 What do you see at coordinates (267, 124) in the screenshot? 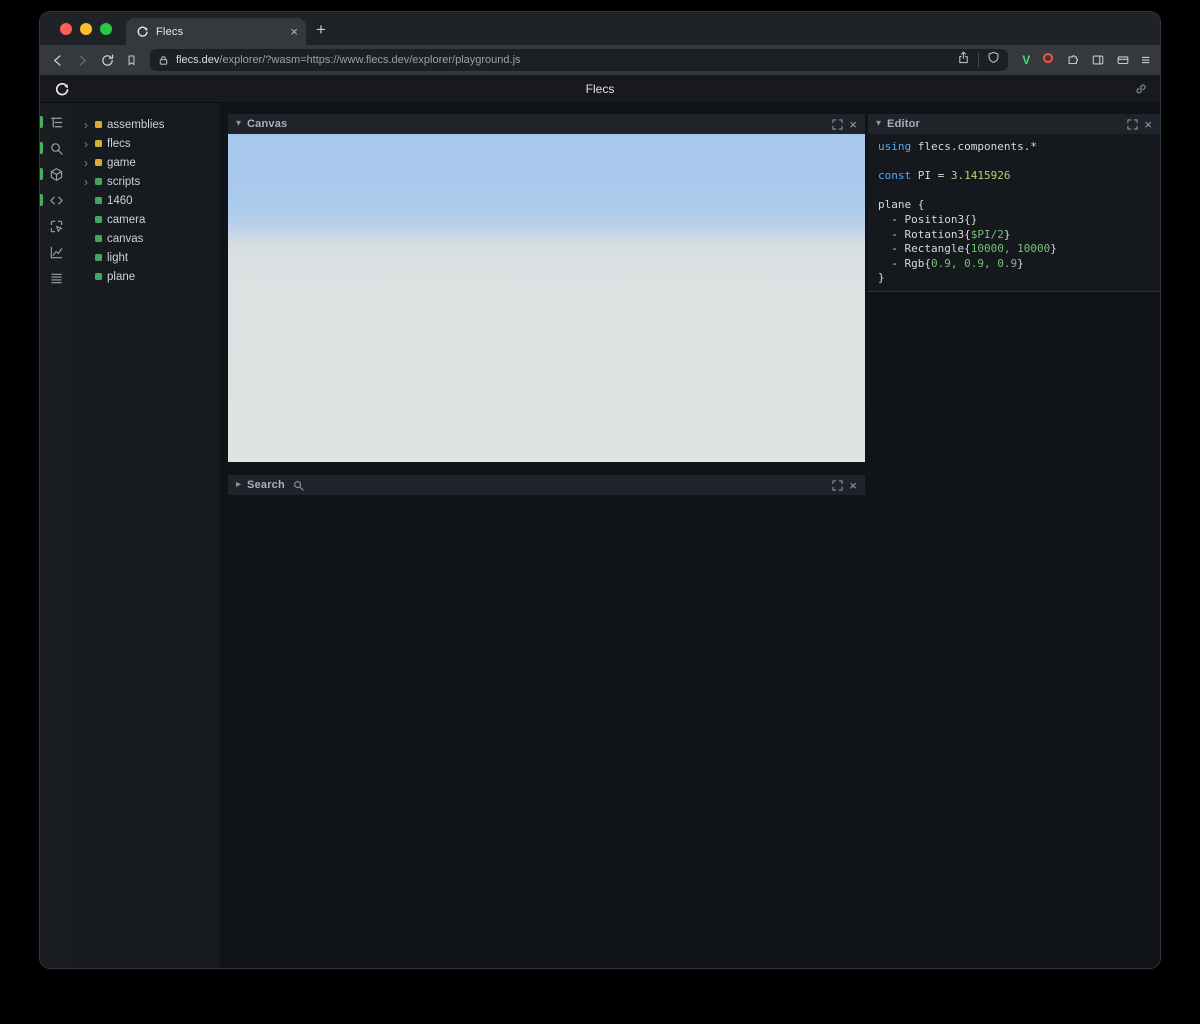
I see `canvas-panel-title: Canvas` at bounding box center [267, 124].